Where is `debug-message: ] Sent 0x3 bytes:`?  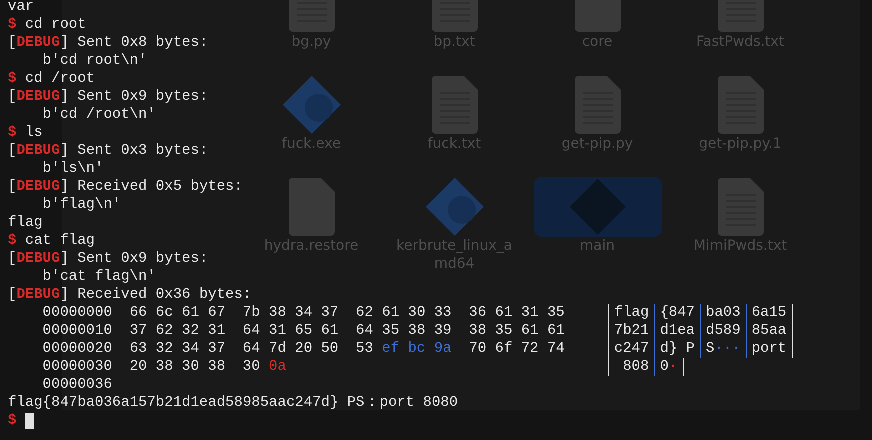 debug-message: ] Sent 0x3 bytes: is located at coordinates (134, 151).